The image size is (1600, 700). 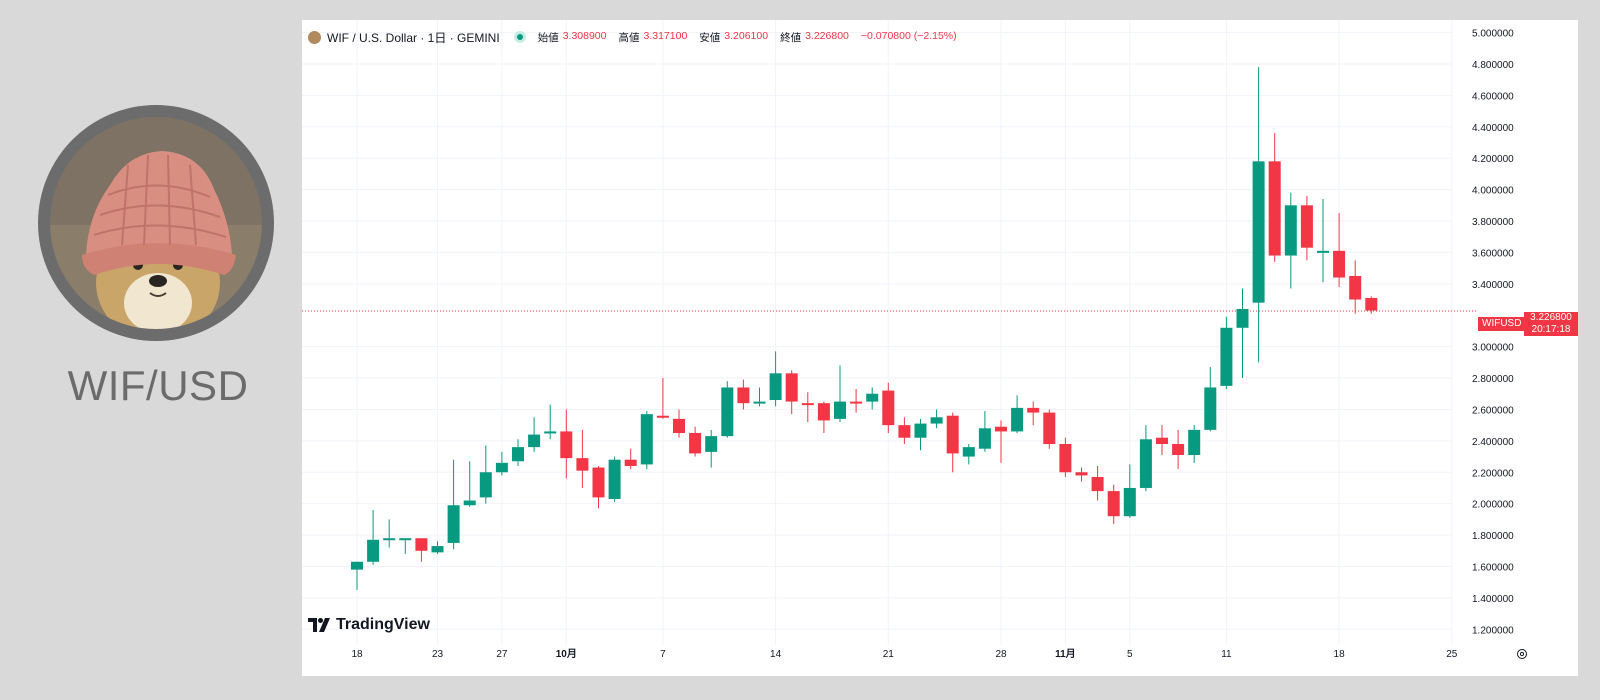 What do you see at coordinates (1493, 410) in the screenshot?
I see `y-tick-label: 2.600000` at bounding box center [1493, 410].